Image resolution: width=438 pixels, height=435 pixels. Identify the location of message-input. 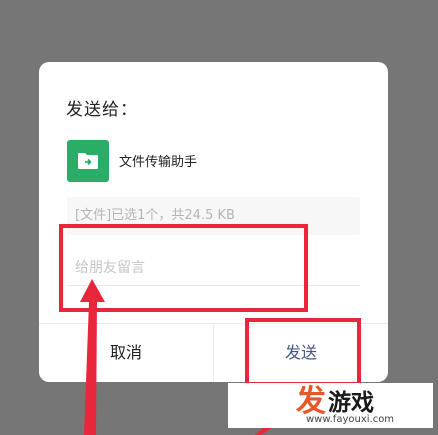
(213, 268).